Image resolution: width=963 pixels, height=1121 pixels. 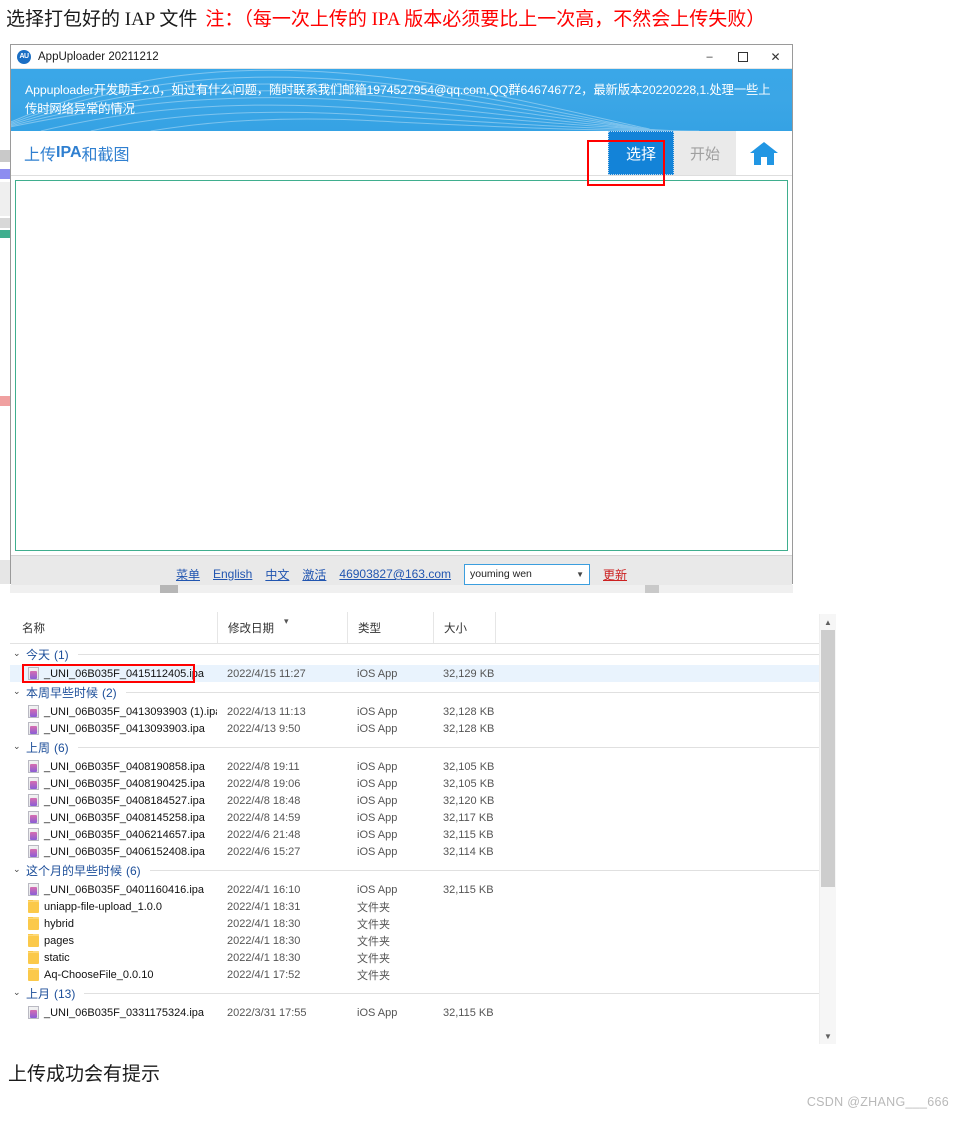 I want to click on upload-action-bar: 上传 IPA 和截图 选择 开始, so click(x=401, y=153).